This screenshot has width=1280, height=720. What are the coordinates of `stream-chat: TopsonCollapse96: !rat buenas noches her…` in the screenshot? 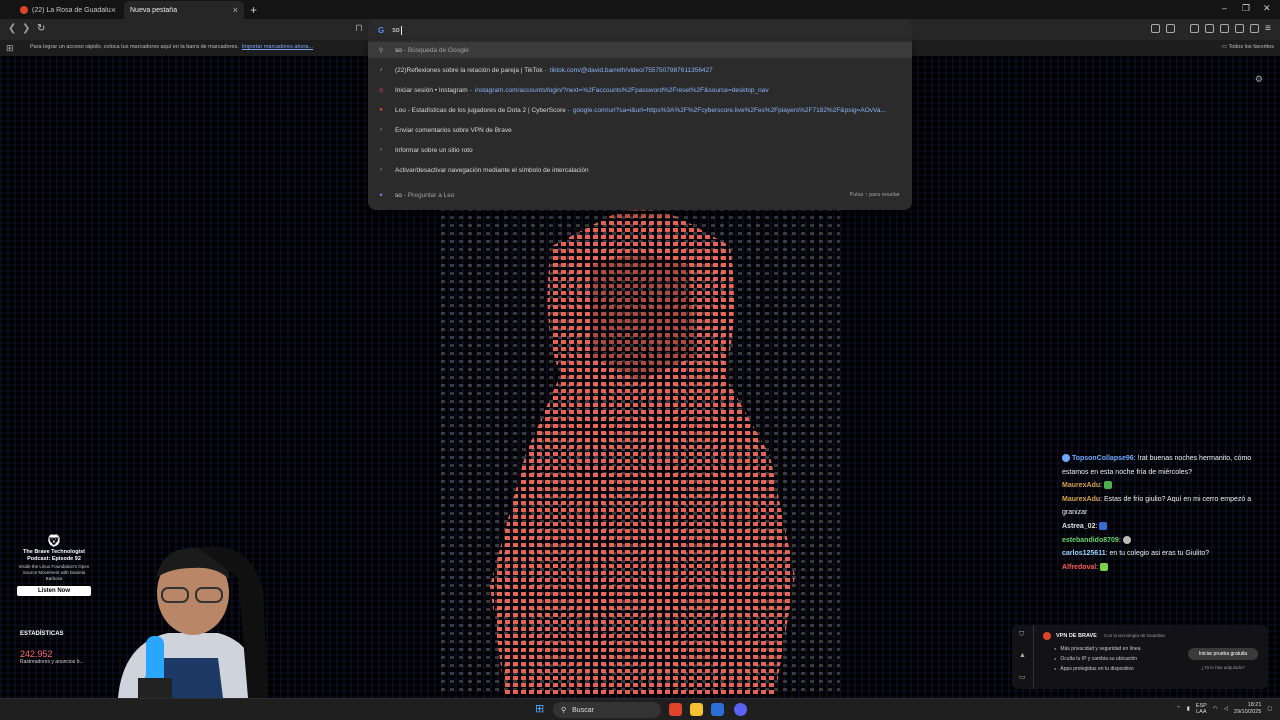 It's located at (1170, 513).